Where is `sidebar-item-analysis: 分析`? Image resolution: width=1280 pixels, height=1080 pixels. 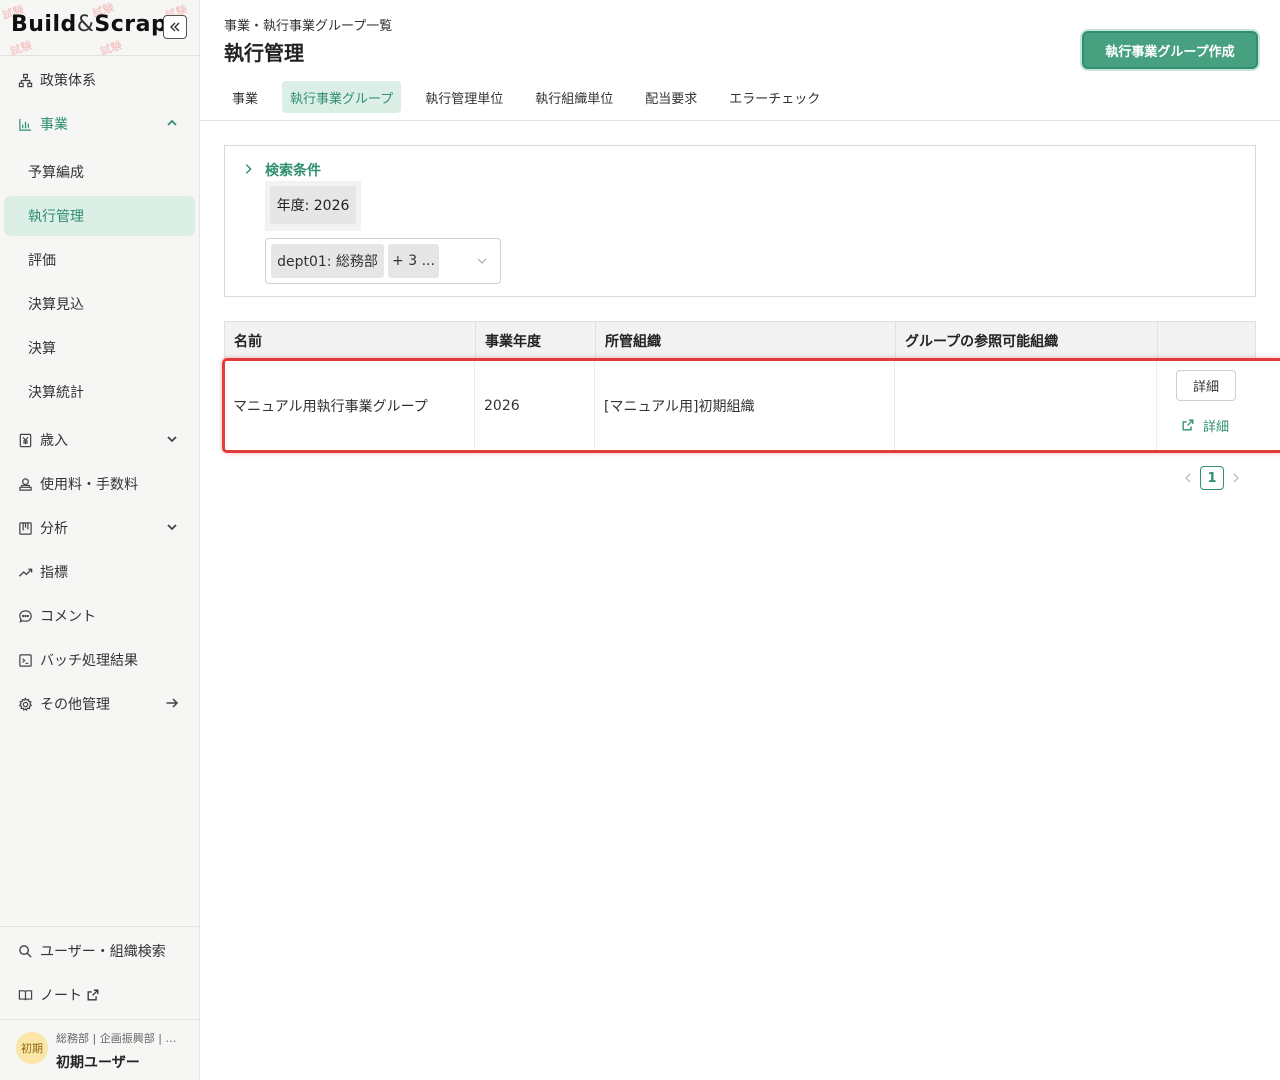 sidebar-item-analysis: 分析 is located at coordinates (100, 528).